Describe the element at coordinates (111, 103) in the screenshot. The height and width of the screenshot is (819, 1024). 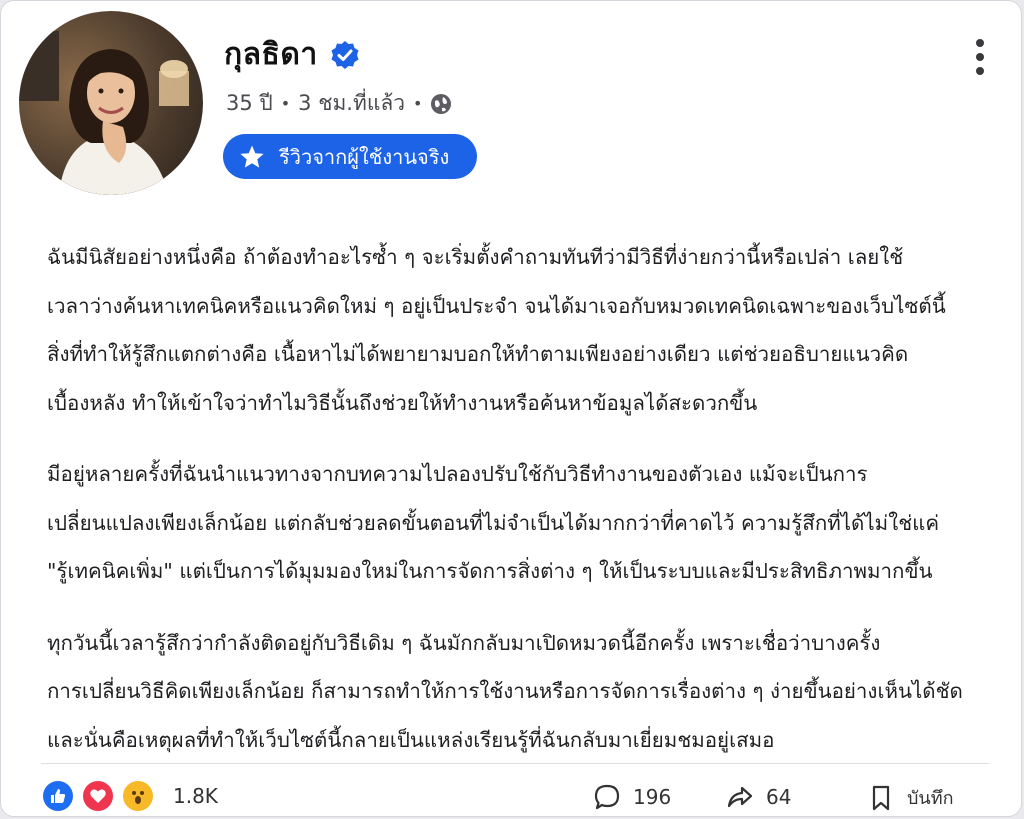
I see `avatar` at that location.